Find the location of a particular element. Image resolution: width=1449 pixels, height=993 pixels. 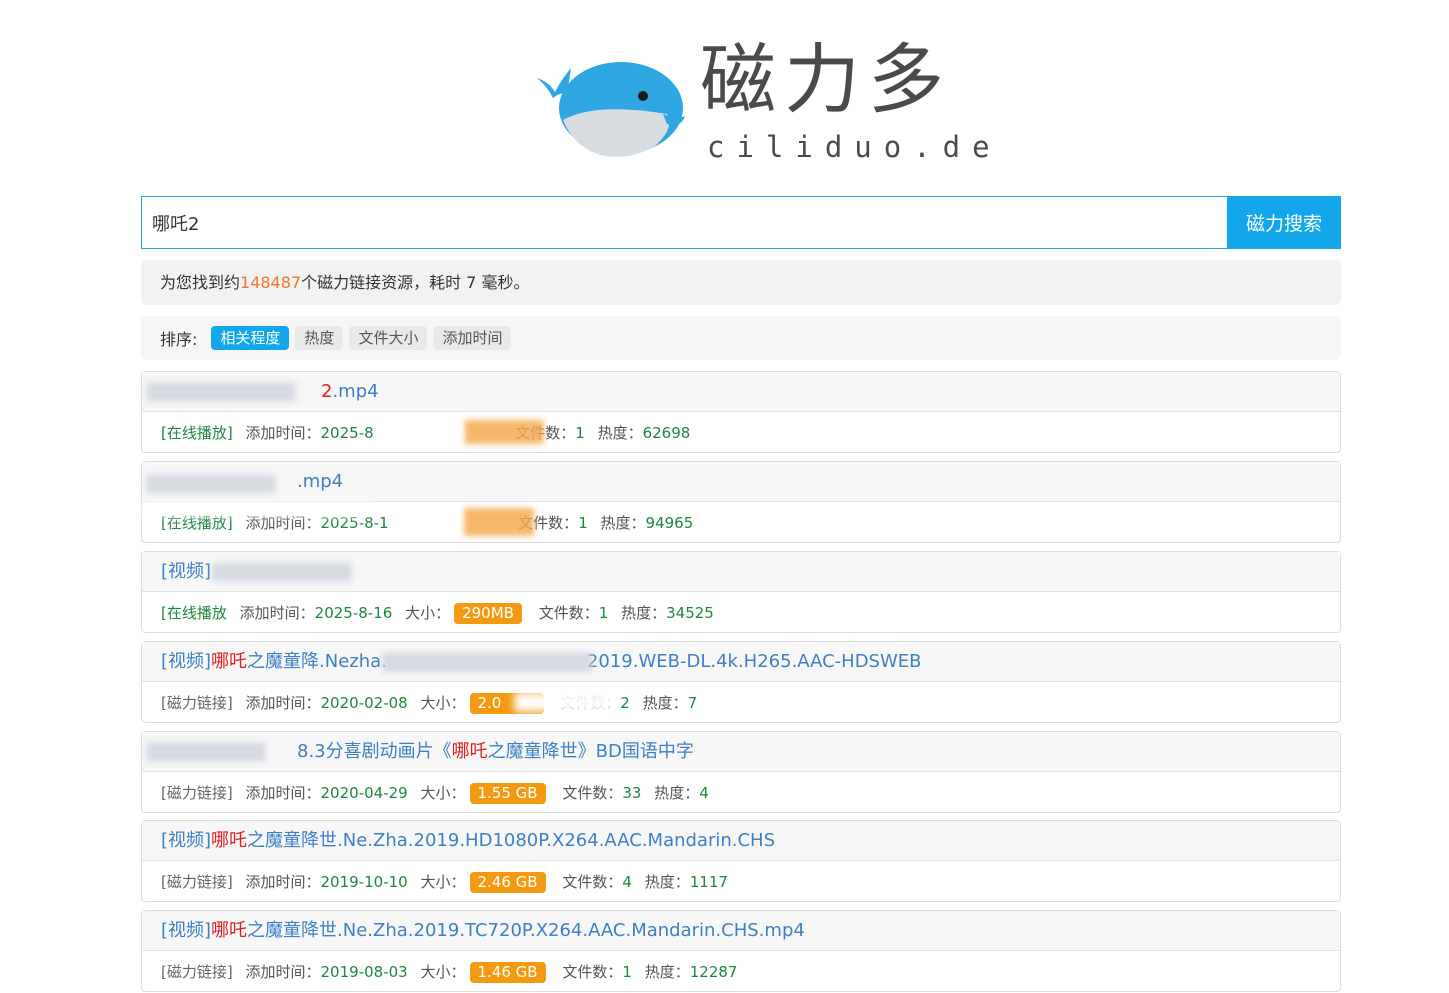

added-date: 2025-8-1 is located at coordinates (354, 523).